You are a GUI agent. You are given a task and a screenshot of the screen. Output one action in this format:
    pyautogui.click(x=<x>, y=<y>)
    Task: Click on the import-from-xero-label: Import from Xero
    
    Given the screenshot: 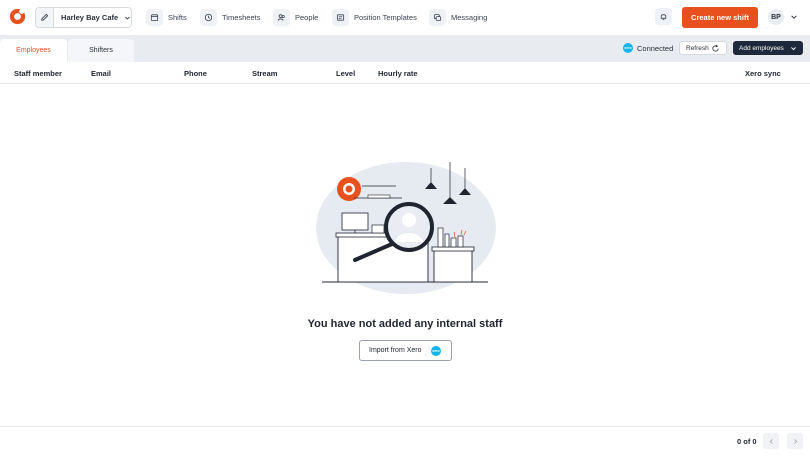 What is the action you would take?
    pyautogui.click(x=395, y=350)
    